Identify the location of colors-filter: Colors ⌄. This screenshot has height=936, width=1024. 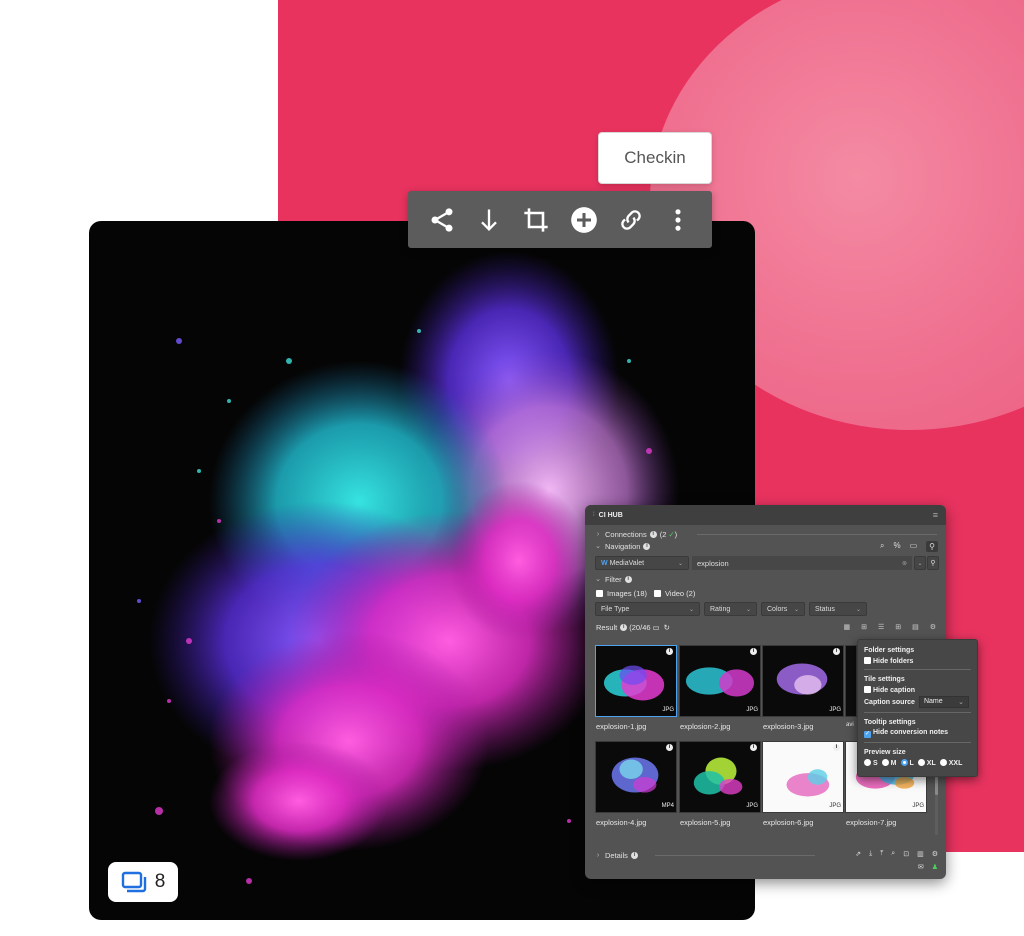
(783, 609).